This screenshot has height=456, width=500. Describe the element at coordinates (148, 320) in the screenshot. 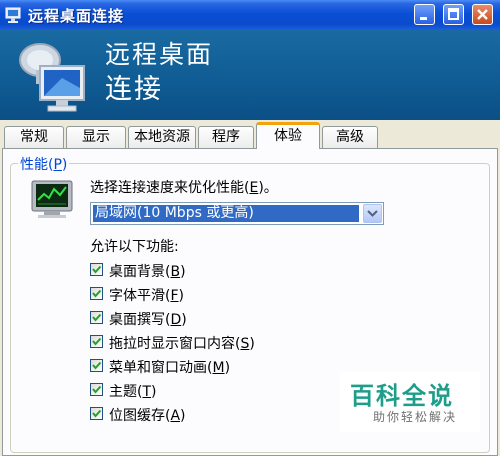

I see `option-label: 桌面撰写(D)` at that location.